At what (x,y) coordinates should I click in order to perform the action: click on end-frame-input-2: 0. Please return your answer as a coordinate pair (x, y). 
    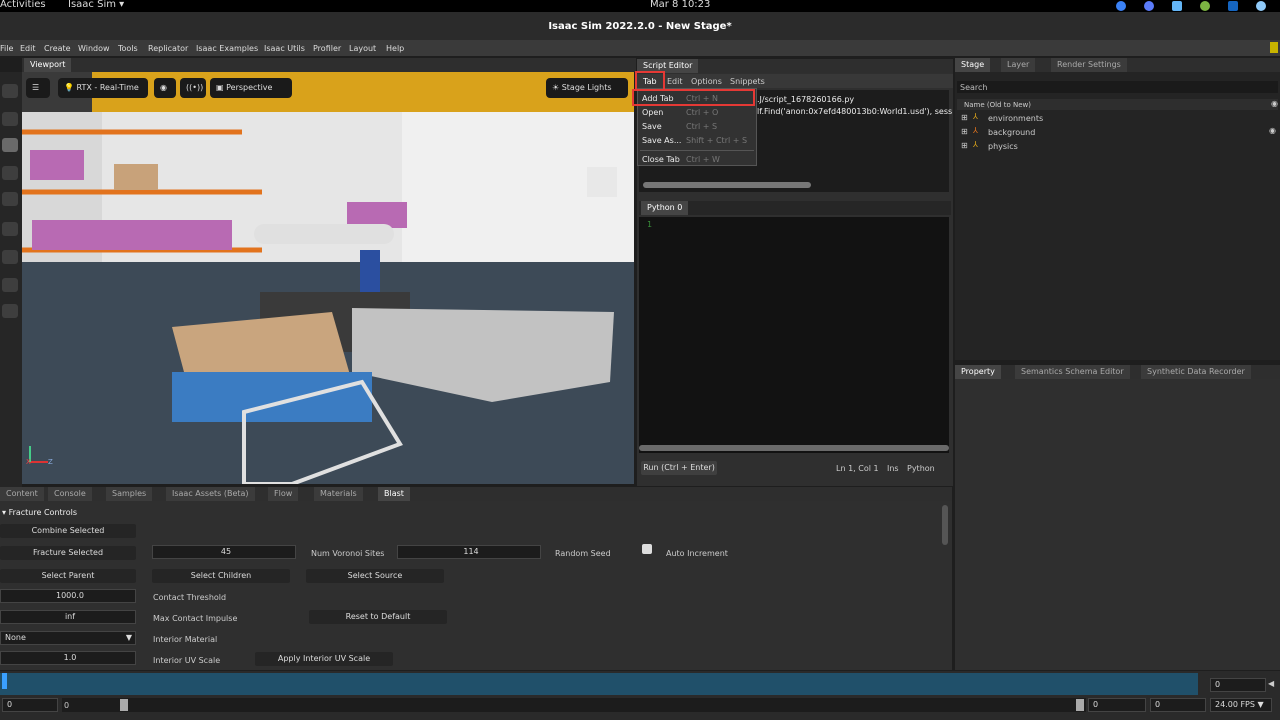
    Looking at the image, I should click on (1178, 705).